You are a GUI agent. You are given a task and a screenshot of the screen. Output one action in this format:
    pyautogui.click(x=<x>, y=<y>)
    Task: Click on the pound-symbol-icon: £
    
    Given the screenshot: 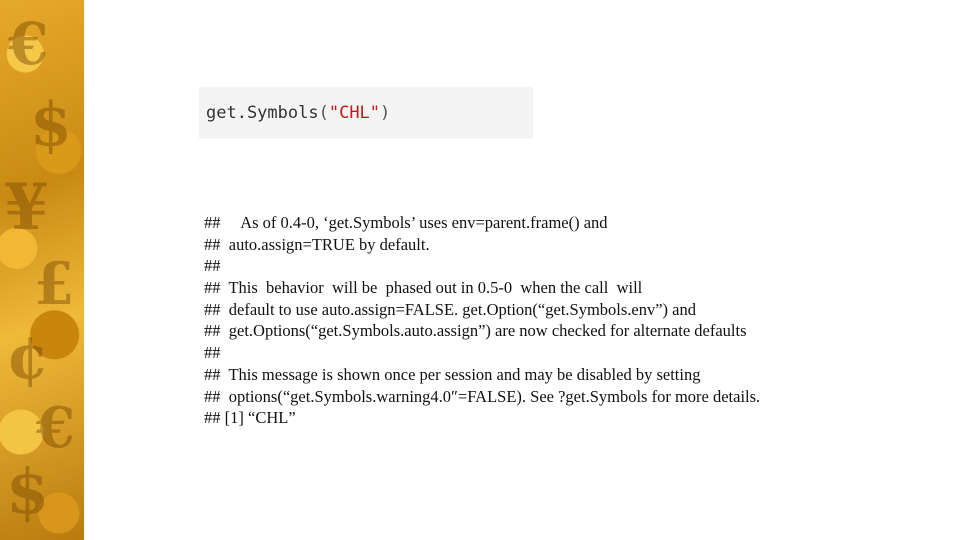 What is the action you would take?
    pyautogui.click(x=54, y=284)
    